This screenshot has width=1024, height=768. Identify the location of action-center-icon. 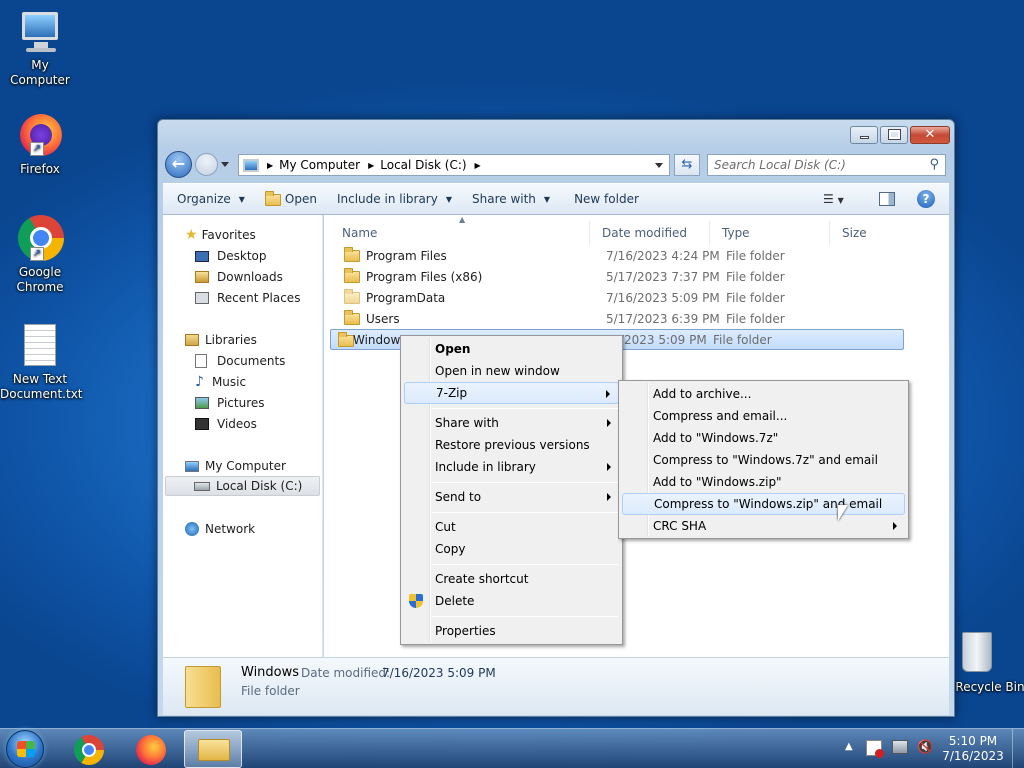
(875, 749).